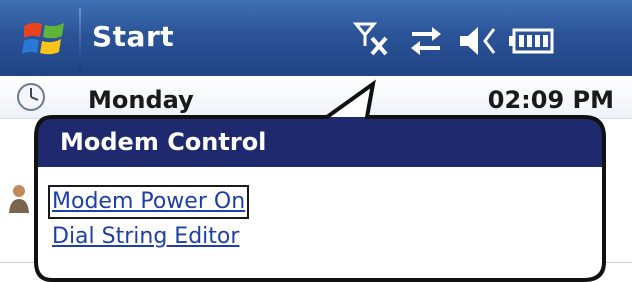 Image resolution: width=632 pixels, height=282 pixels. I want to click on bubble-title: Modem Control, so click(163, 142).